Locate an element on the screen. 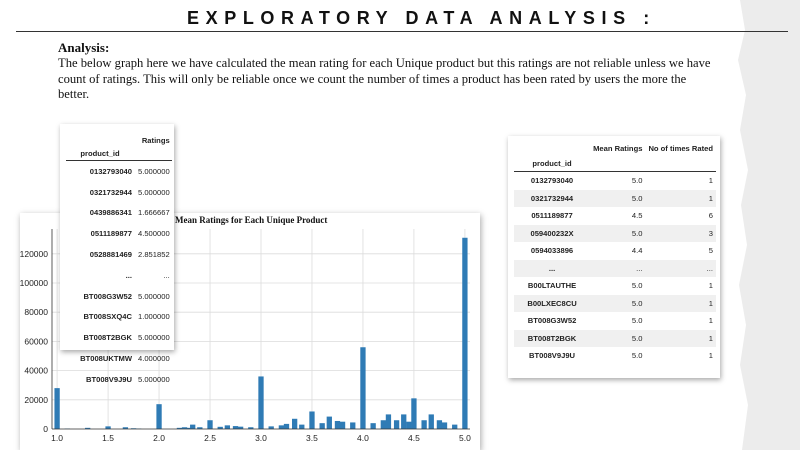  table-row: BT008G3W52 5.000000 is located at coordinates (119, 296).